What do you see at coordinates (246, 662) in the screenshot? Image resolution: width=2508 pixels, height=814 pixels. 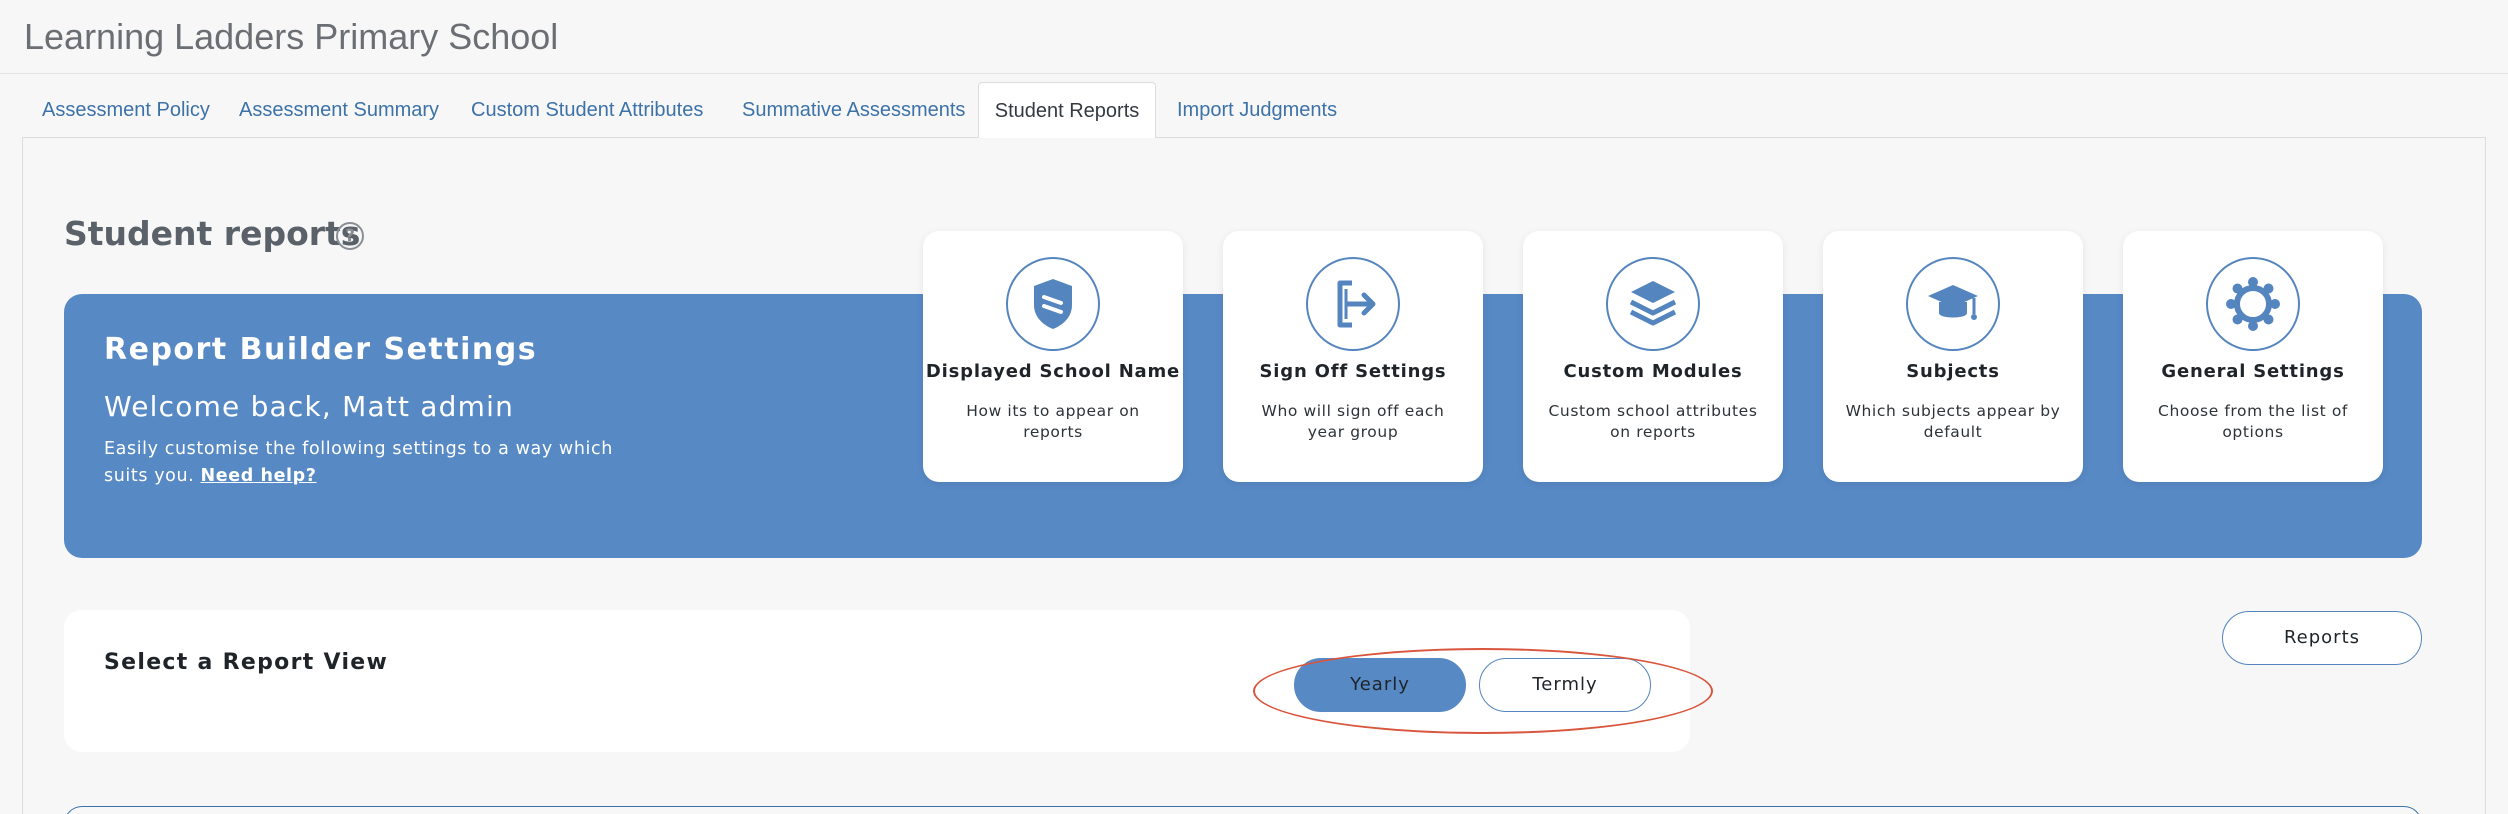 I see `report-view-label: Select a Report View` at bounding box center [246, 662].